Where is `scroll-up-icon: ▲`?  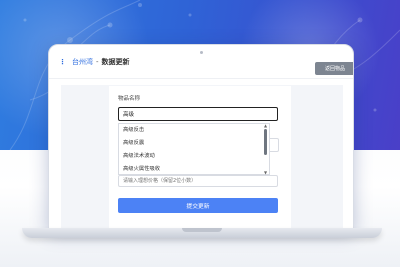 scroll-up-icon: ▲ is located at coordinates (265, 125).